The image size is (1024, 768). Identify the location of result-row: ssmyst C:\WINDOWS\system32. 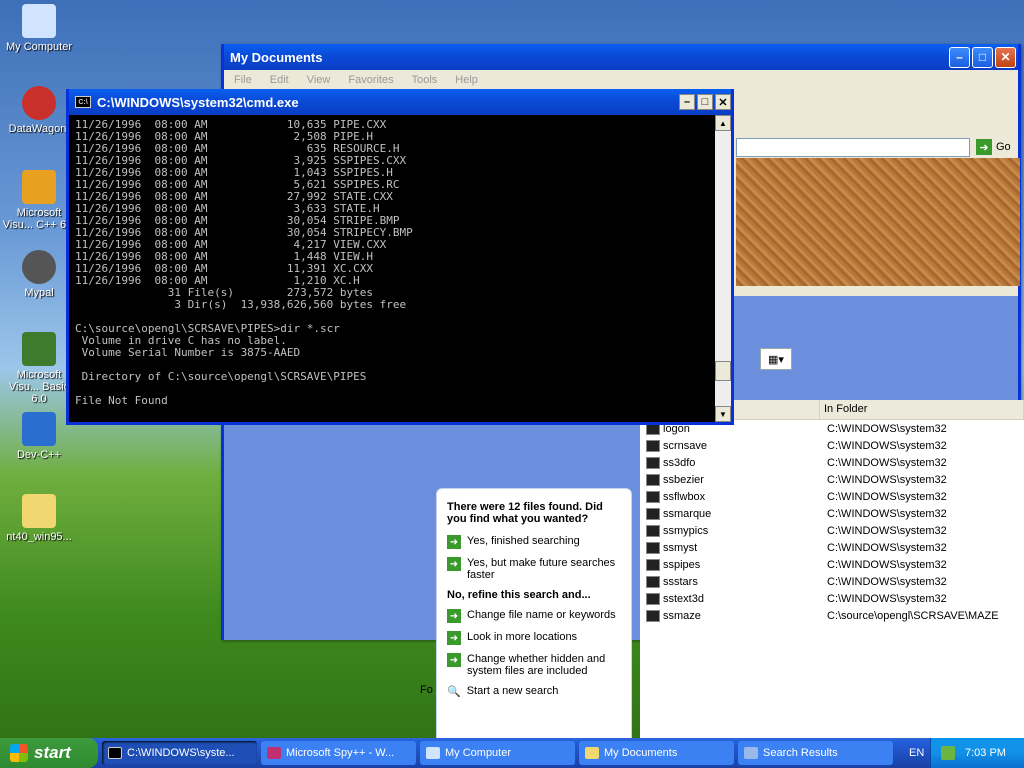
(832, 547).